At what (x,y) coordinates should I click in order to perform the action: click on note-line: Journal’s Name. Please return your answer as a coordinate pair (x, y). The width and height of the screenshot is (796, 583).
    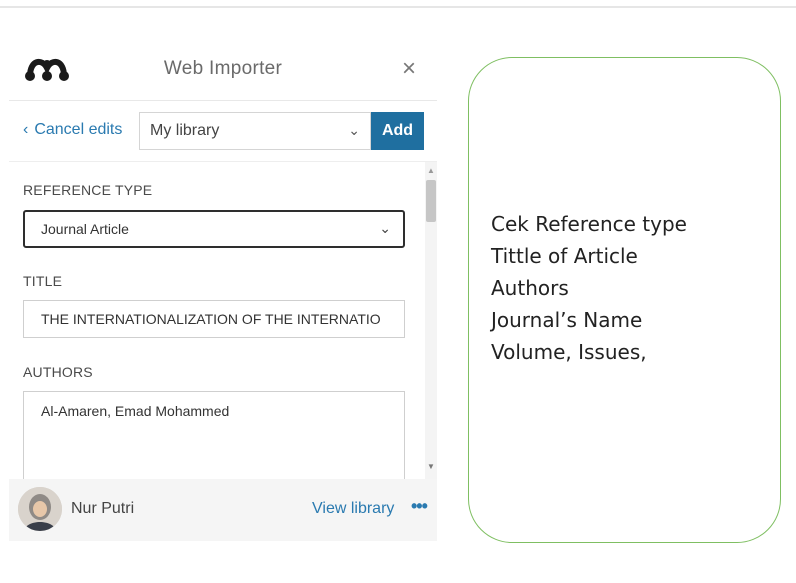
    Looking at the image, I should click on (567, 320).